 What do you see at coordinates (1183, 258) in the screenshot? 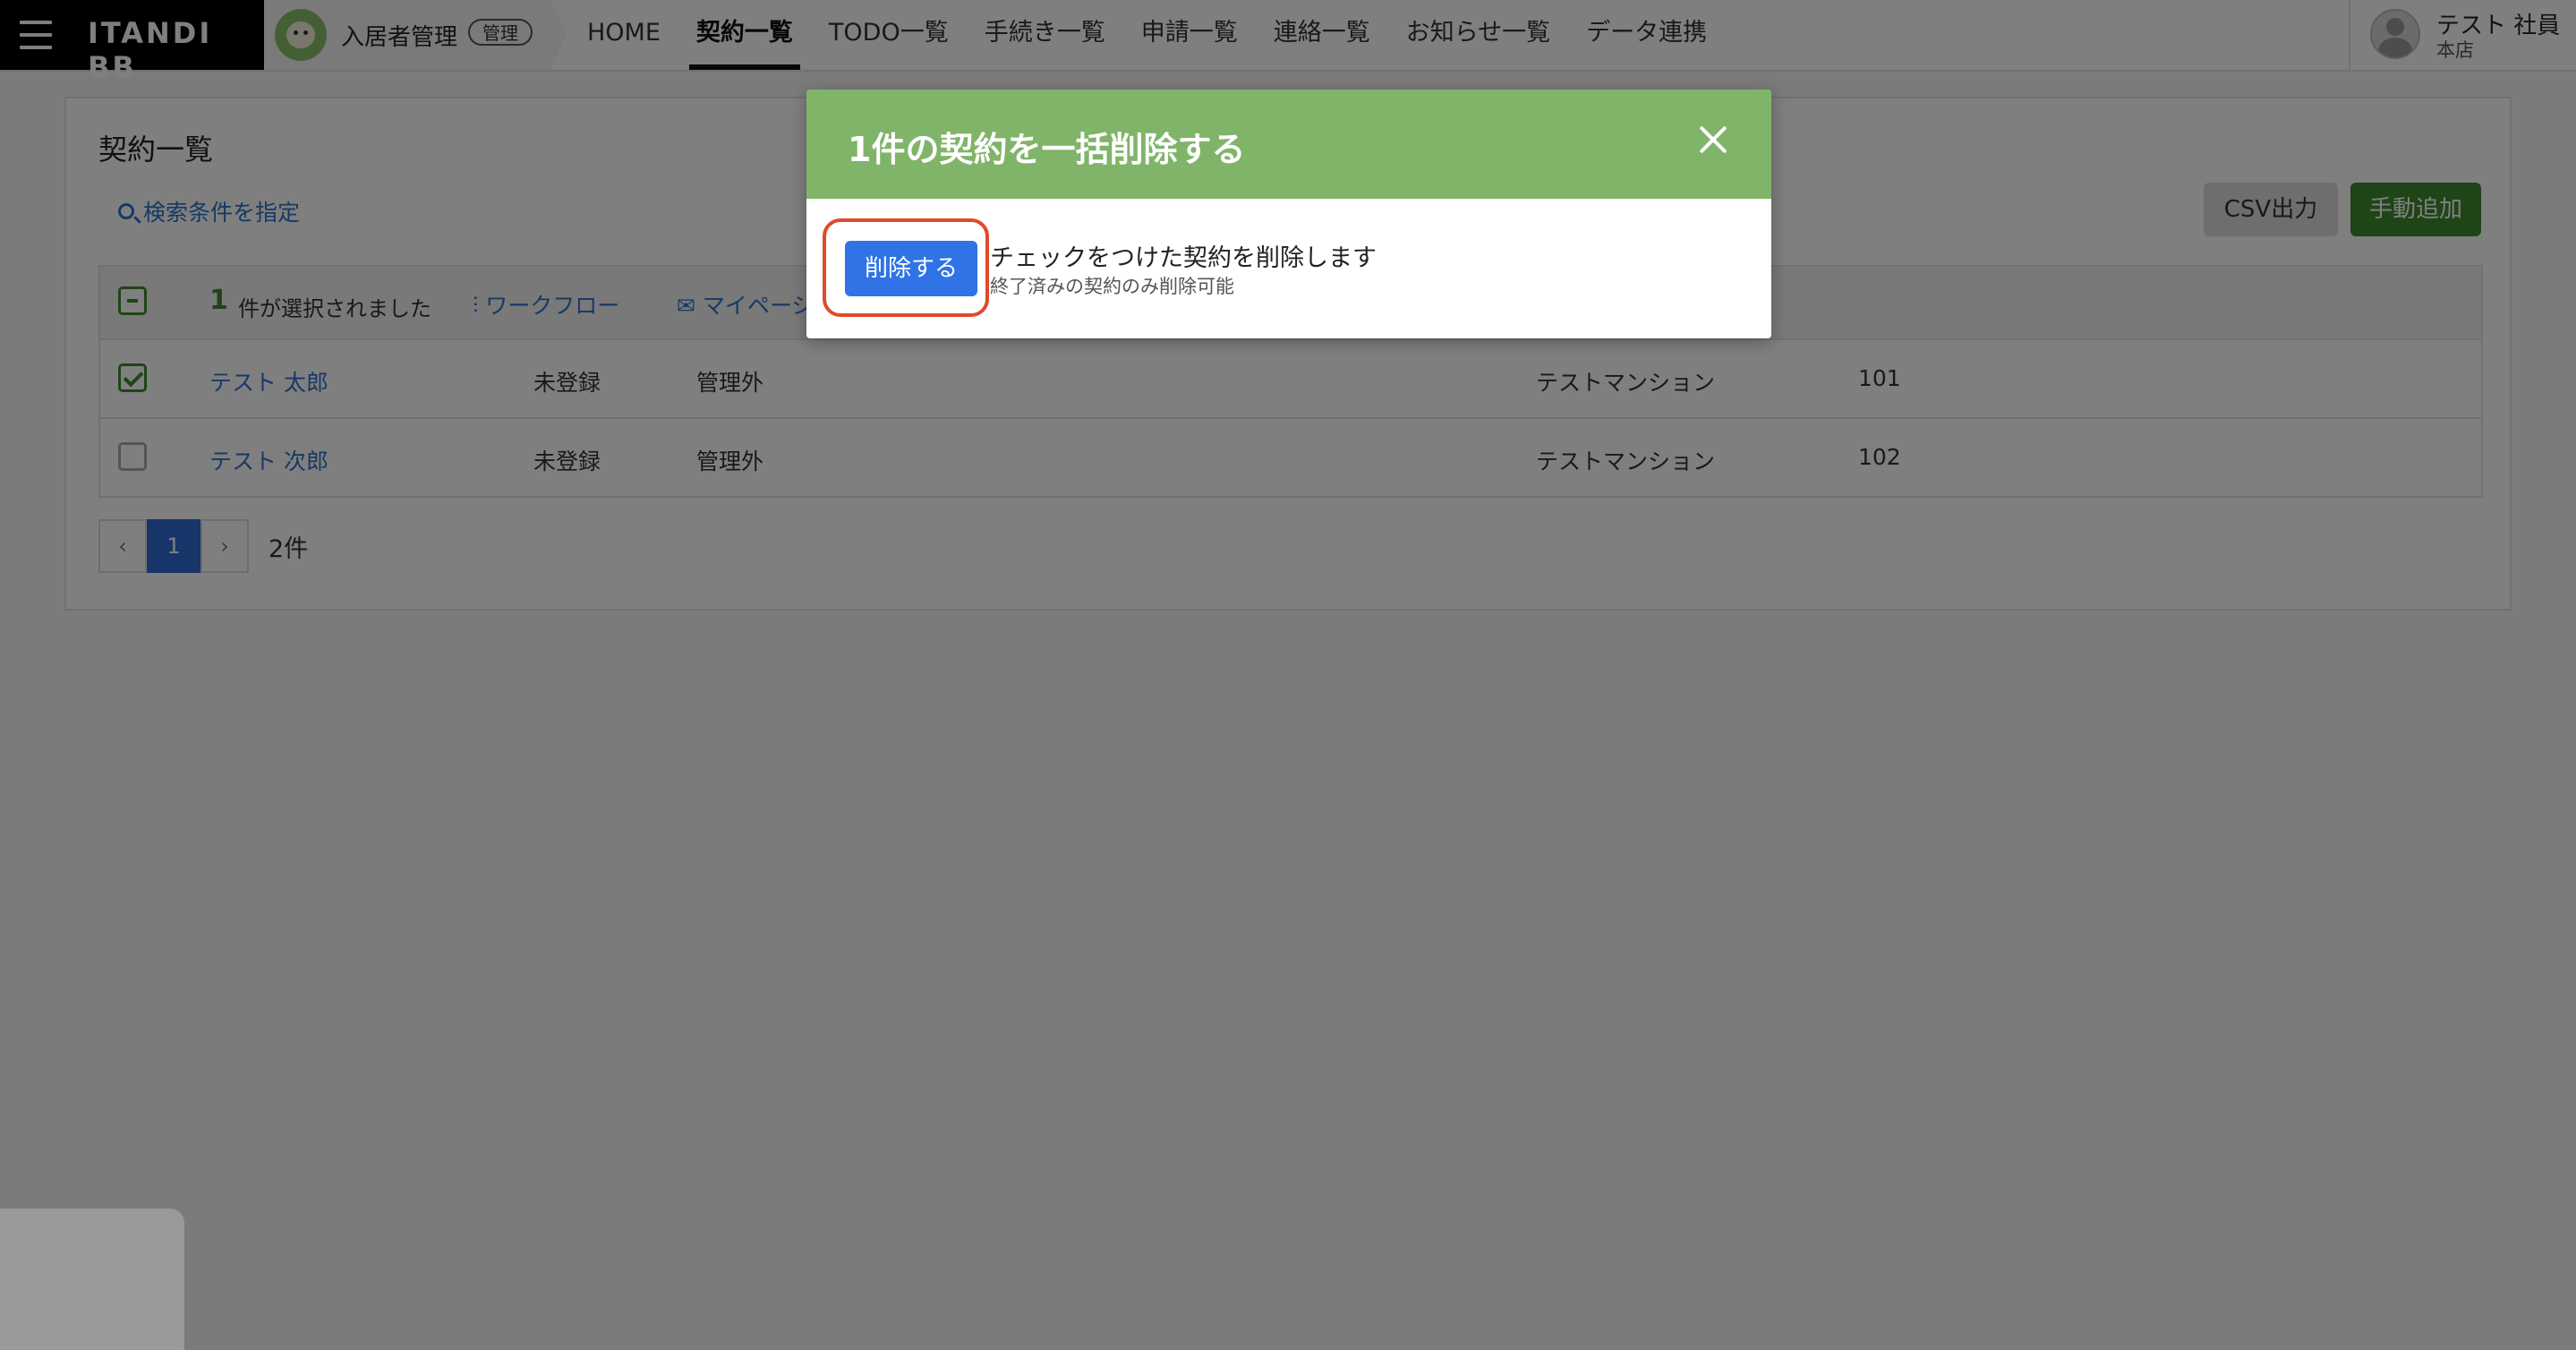
I see `delete-message: チェックをつけた契約を削除します` at bounding box center [1183, 258].